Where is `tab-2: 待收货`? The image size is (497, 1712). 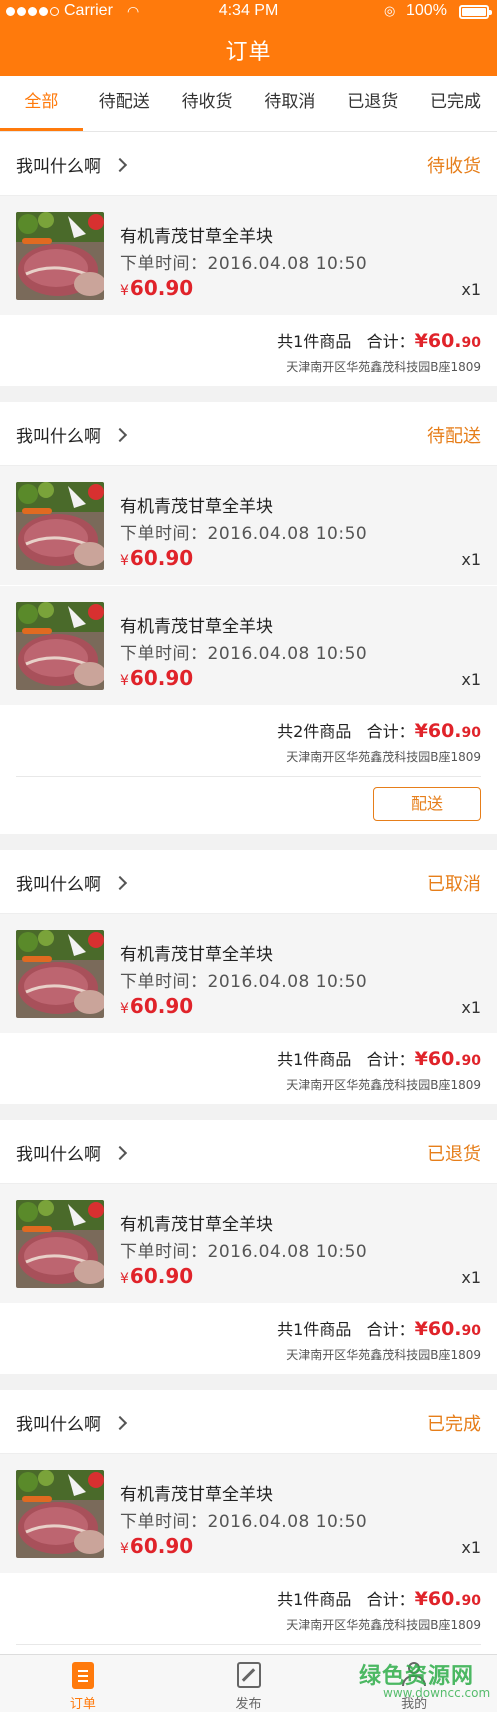 tab-2: 待收货 is located at coordinates (207, 103).